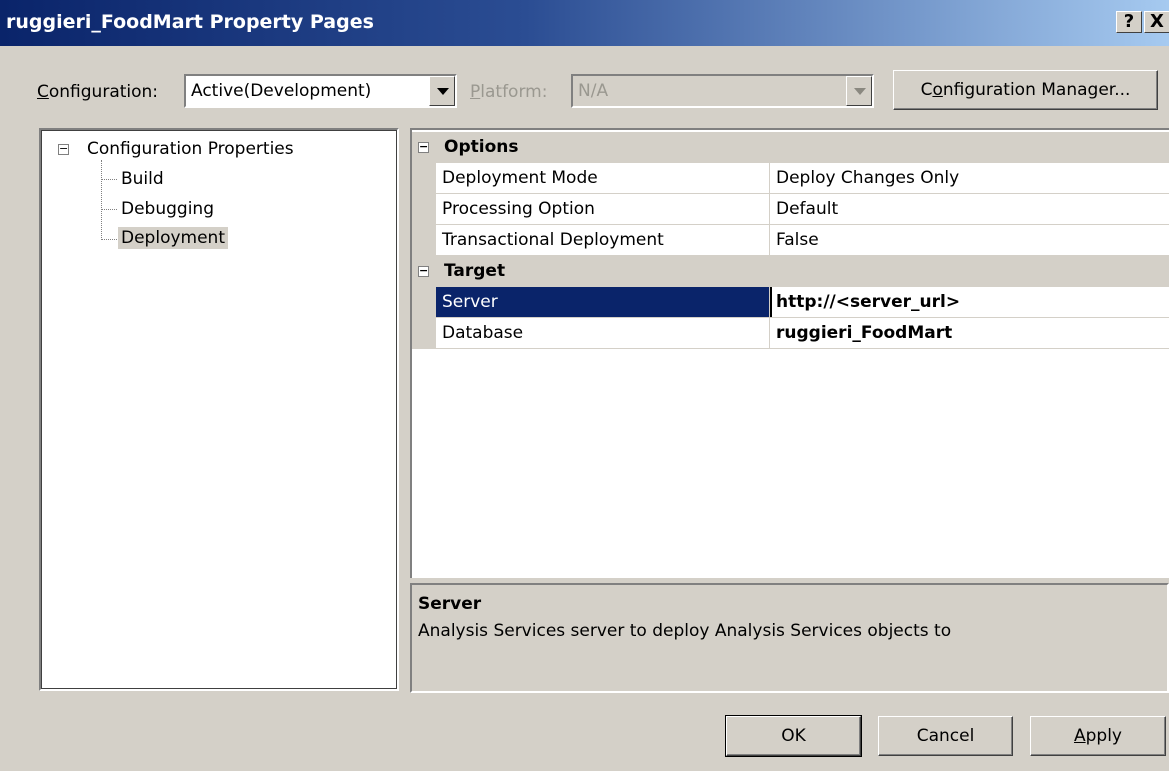  I want to click on property-row-selected: Server http://<server_url>, so click(790, 302).